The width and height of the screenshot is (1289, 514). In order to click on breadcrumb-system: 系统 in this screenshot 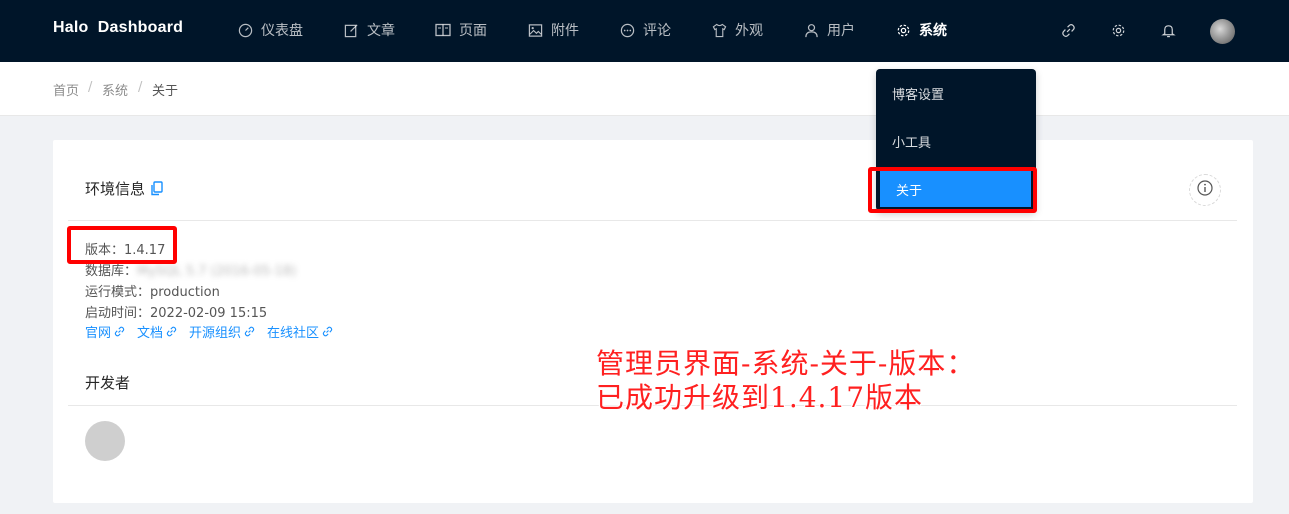, I will do `click(115, 89)`.